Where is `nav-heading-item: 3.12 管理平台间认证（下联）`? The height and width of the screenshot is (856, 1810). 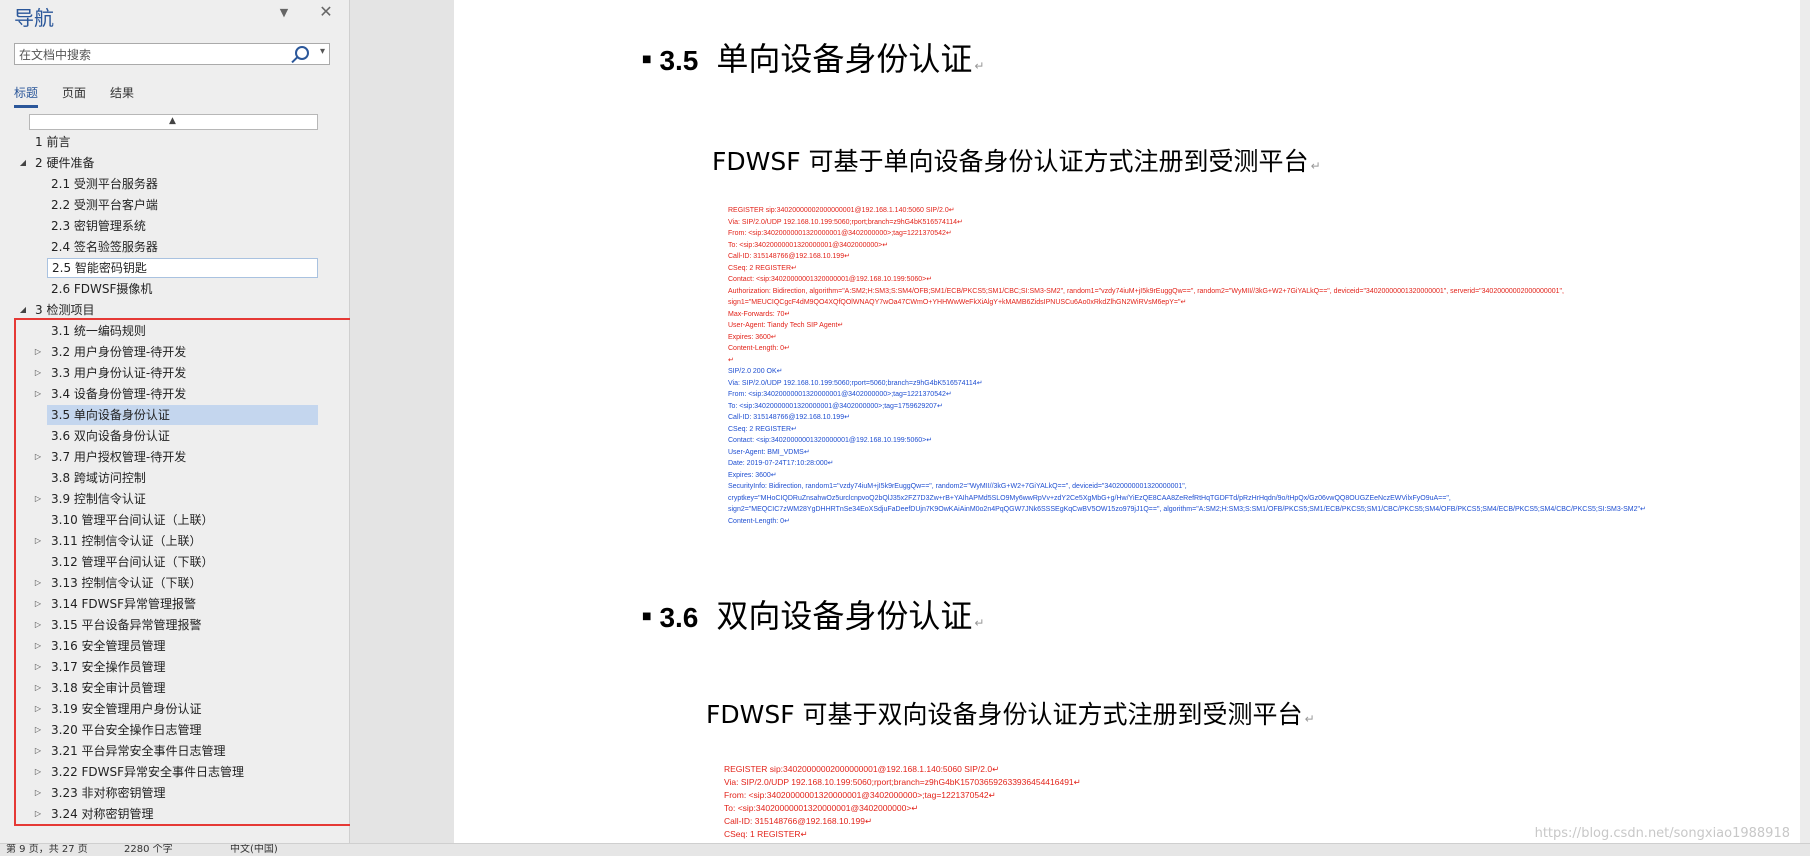 nav-heading-item: 3.12 管理平台间认证（下联） is located at coordinates (182, 562).